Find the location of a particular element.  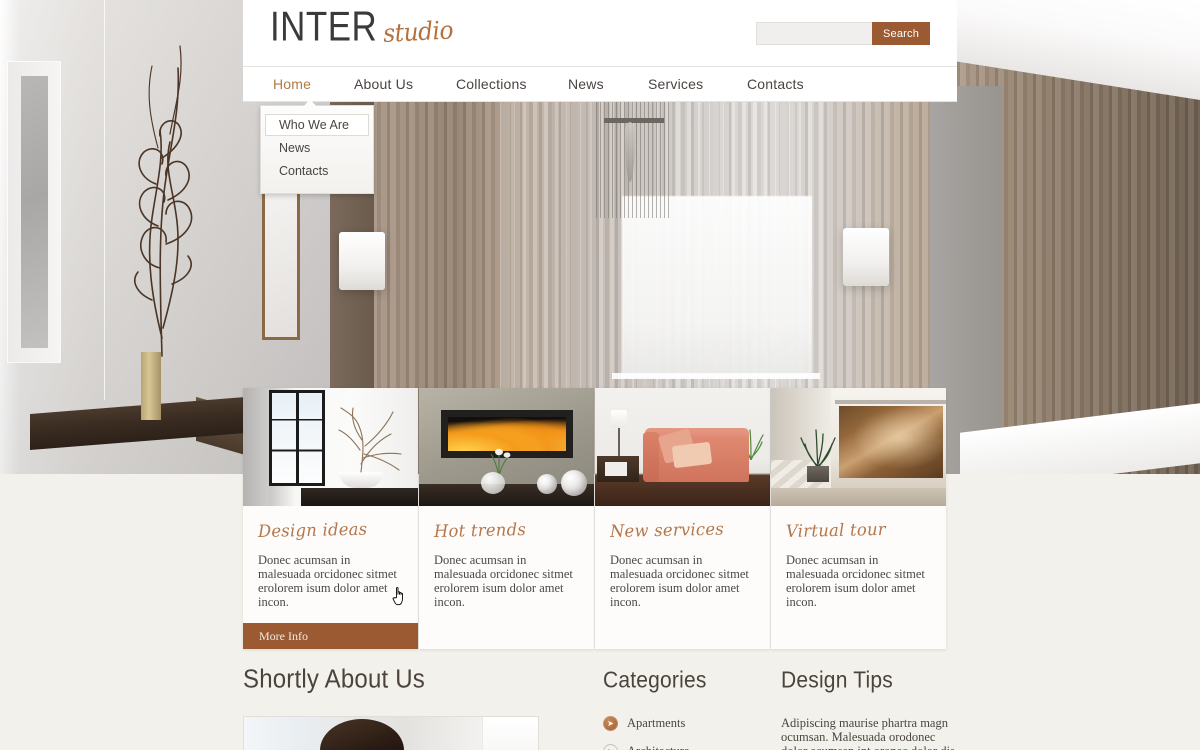

background-vase is located at coordinates (151, 386).